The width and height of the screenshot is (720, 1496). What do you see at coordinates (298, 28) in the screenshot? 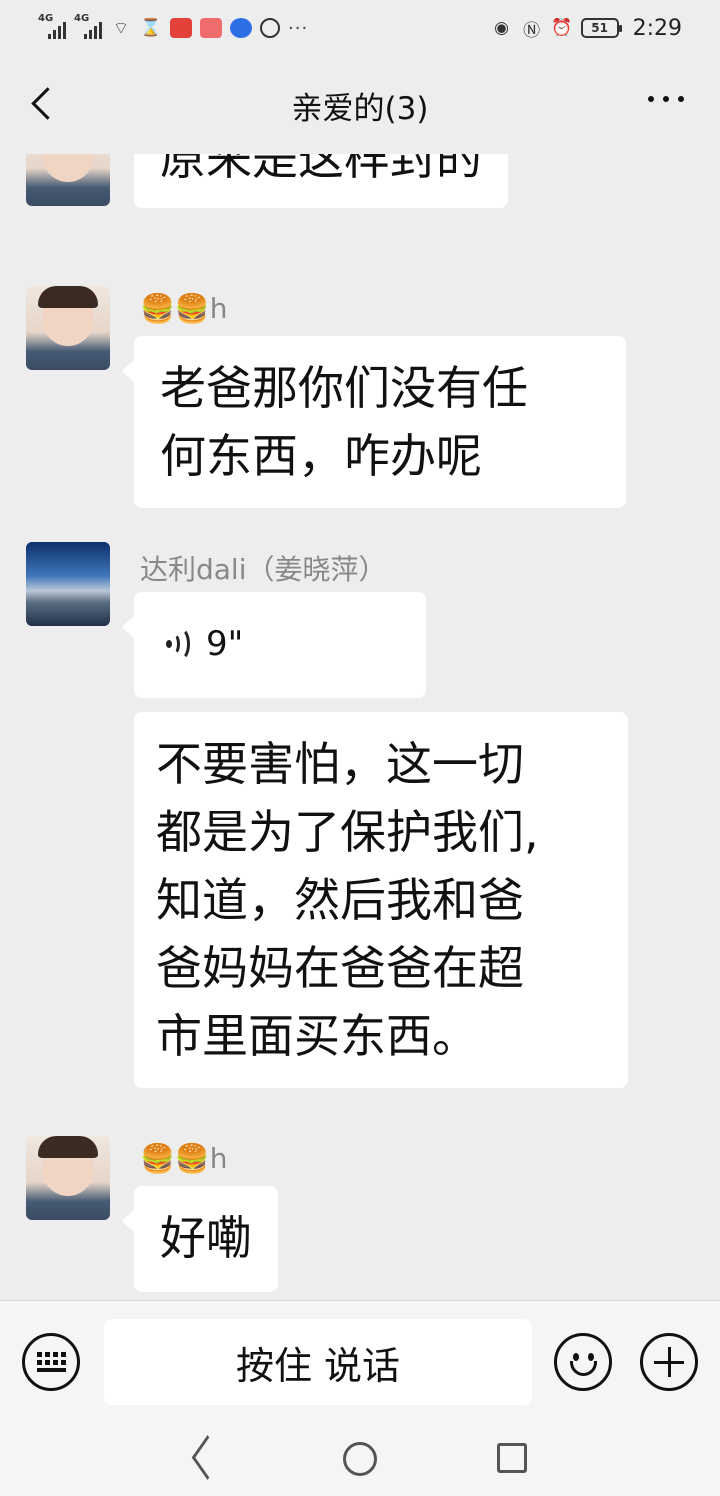
I see `more-notifications-icon: ···` at bounding box center [298, 28].